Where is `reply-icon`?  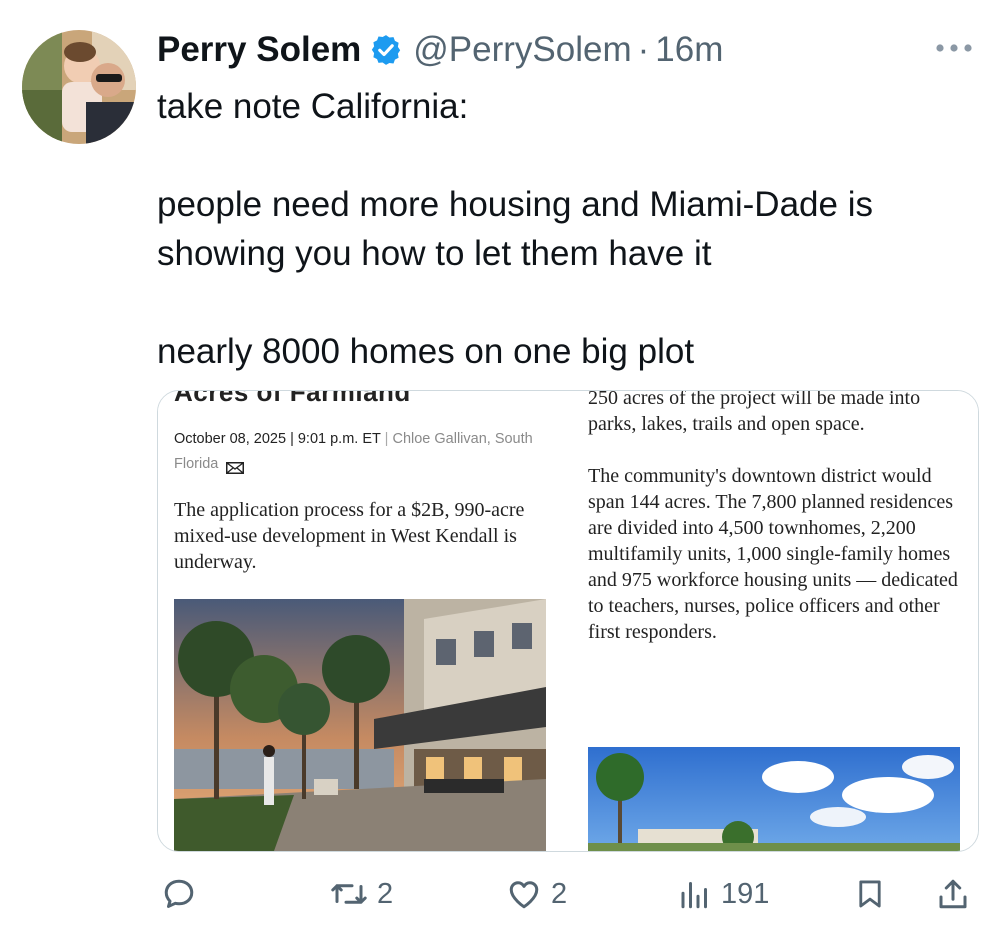
reply-icon is located at coordinates (179, 893).